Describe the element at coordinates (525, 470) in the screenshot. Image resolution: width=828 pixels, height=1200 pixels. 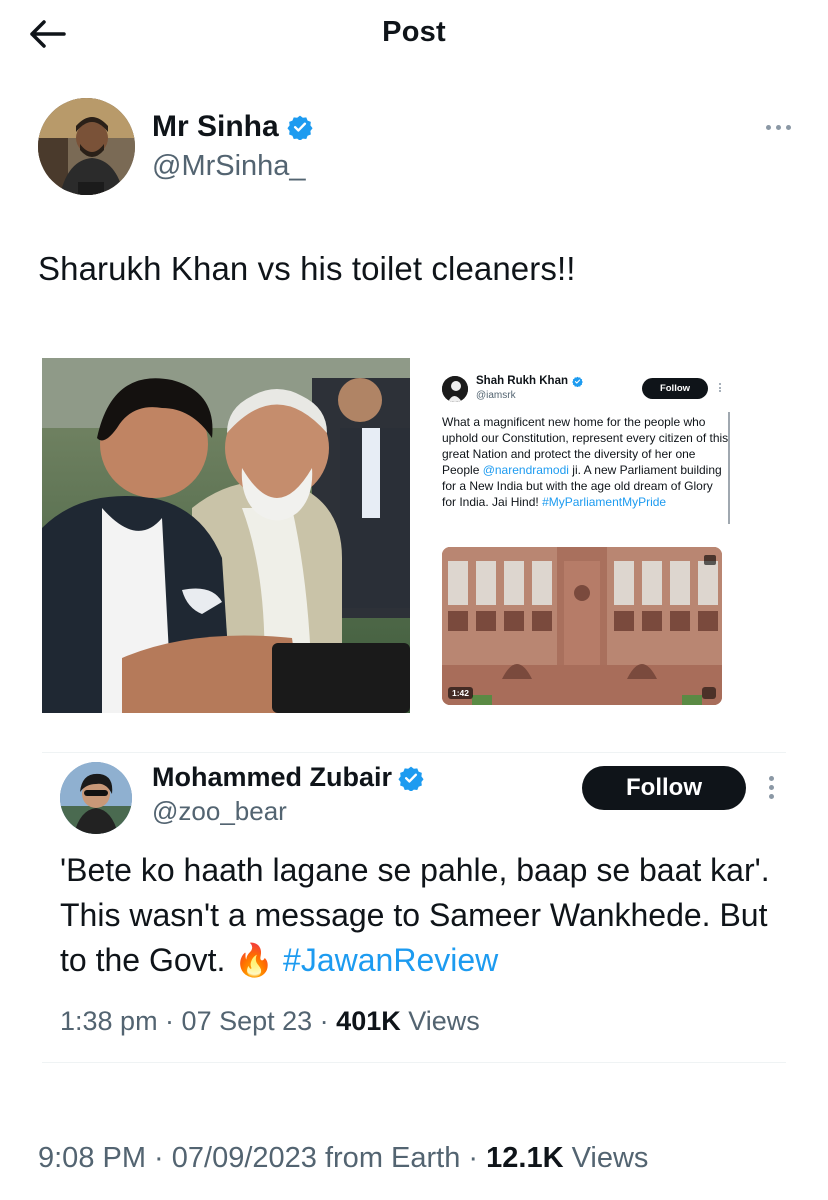
I see `mention-link: @narendramodi` at that location.